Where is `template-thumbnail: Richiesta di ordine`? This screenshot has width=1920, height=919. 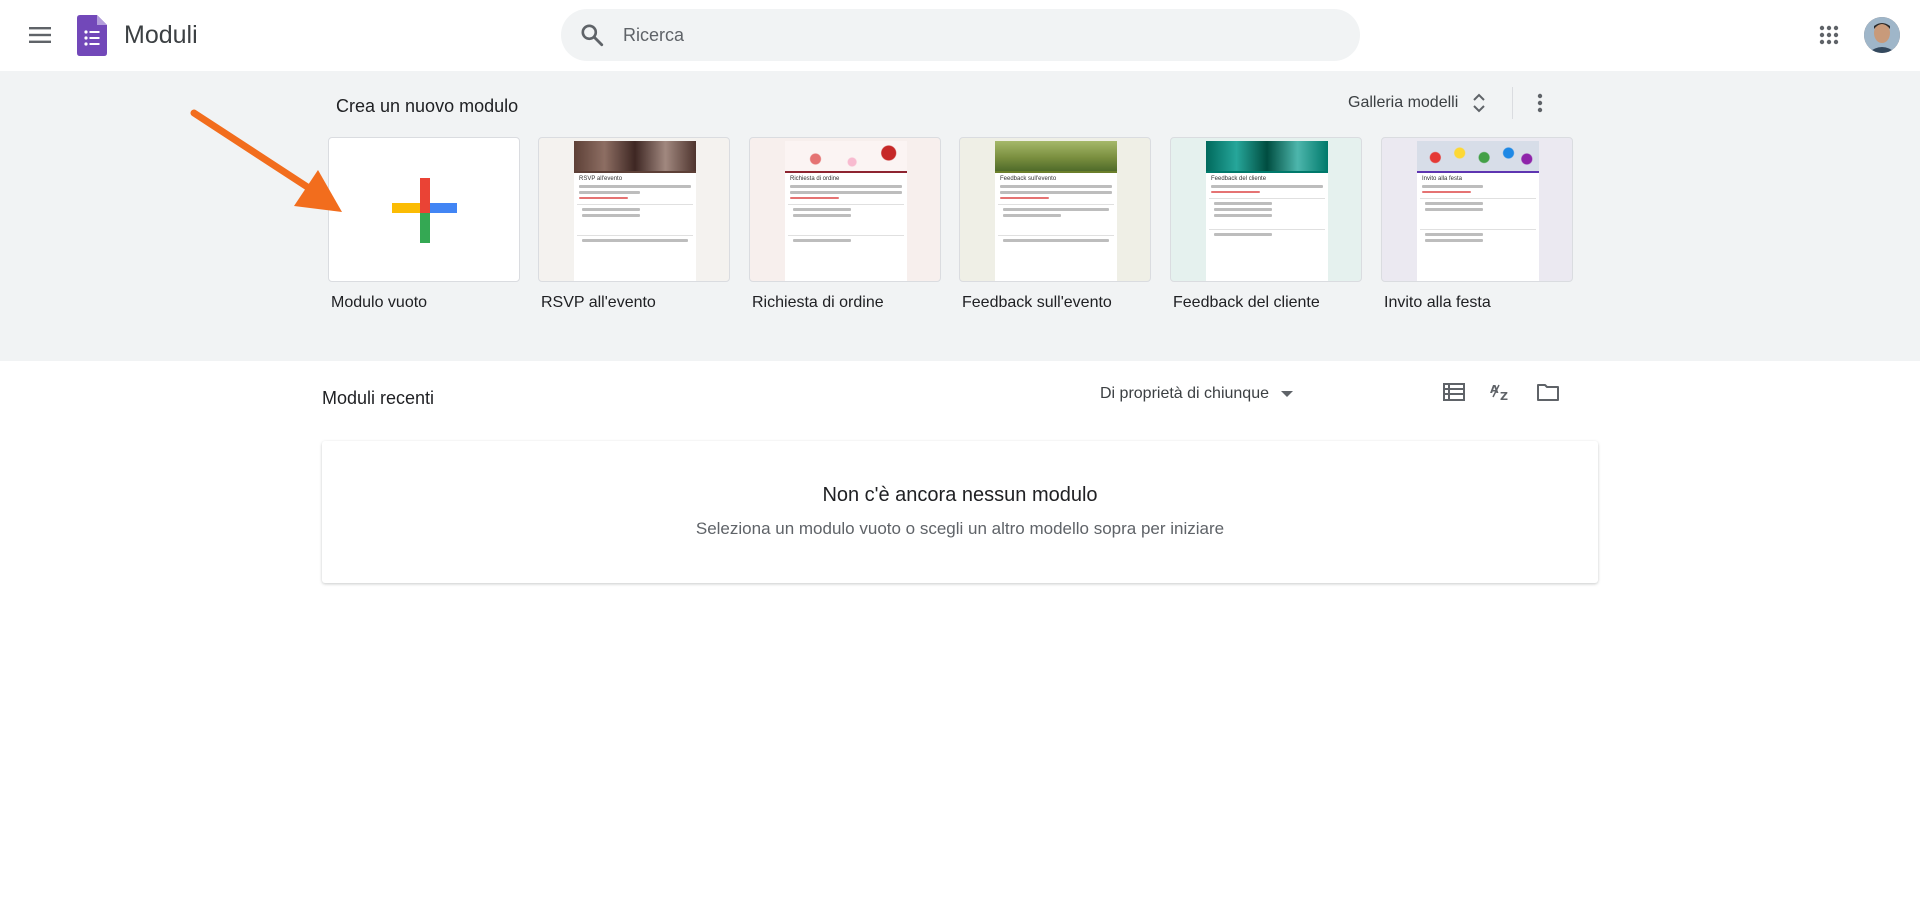
template-thumbnail: Richiesta di ordine is located at coordinates (845, 209).